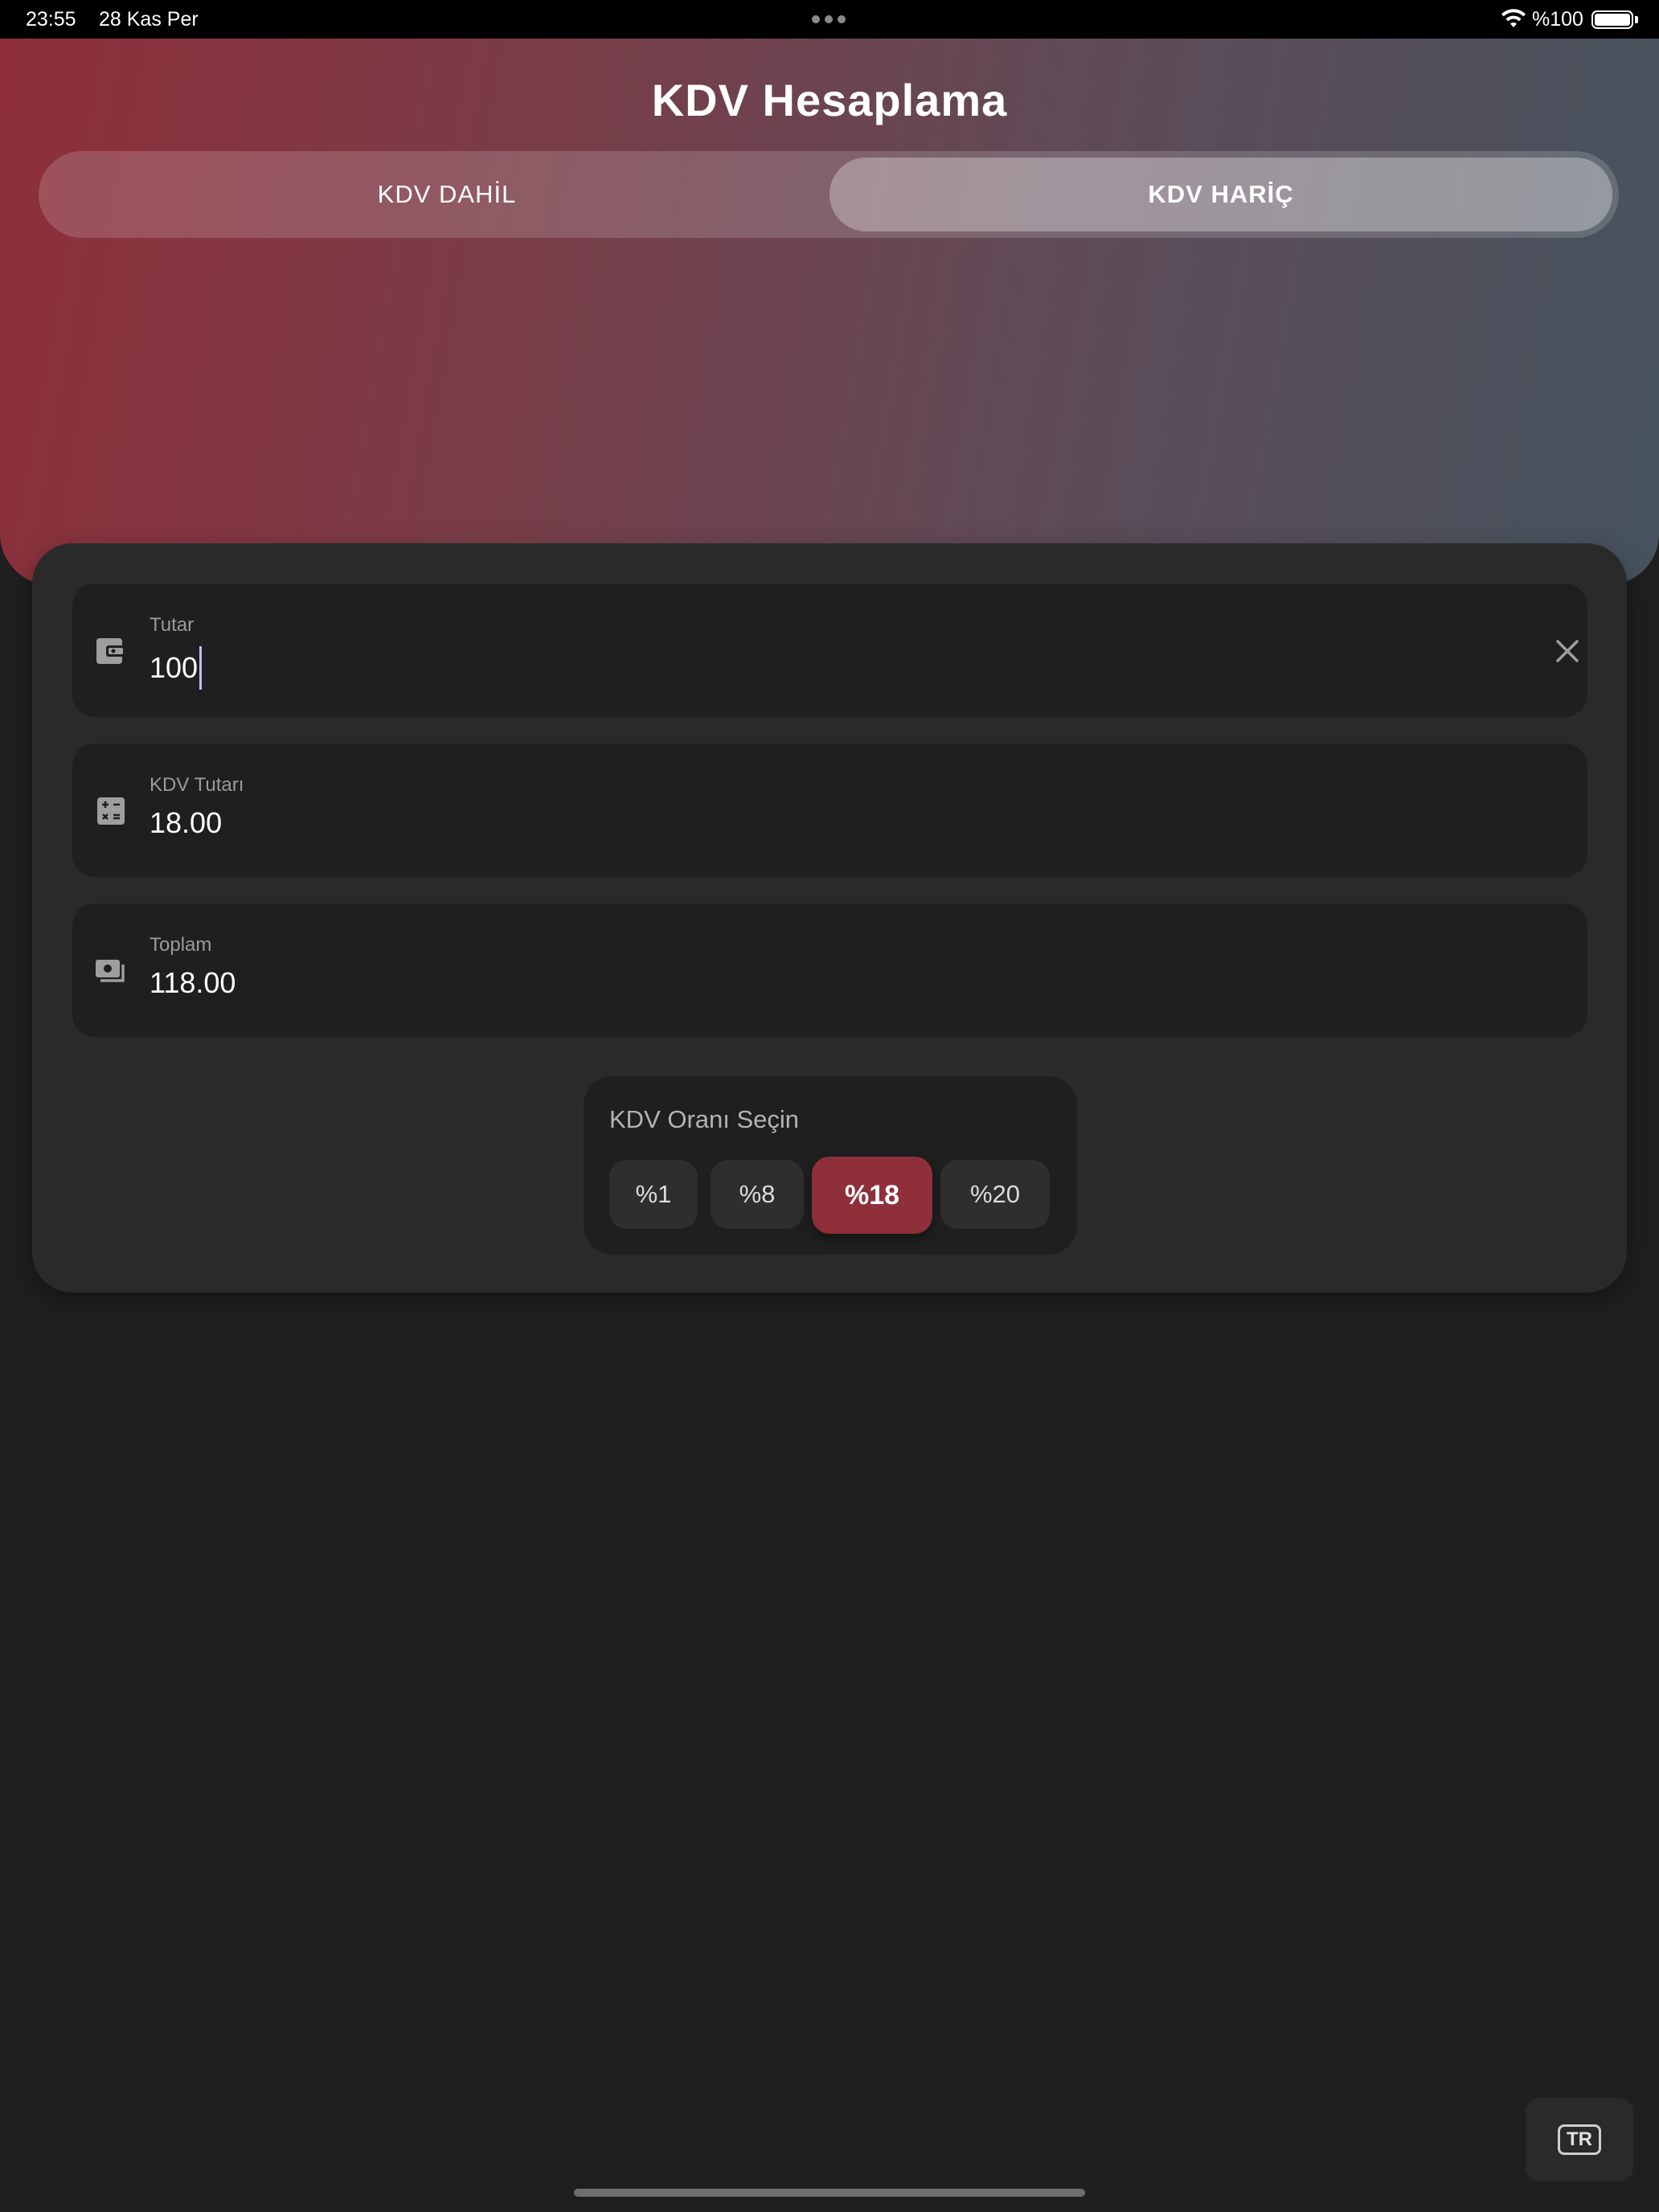 Image resolution: width=1659 pixels, height=2212 pixels. I want to click on rate-button-8: %8, so click(757, 1194).